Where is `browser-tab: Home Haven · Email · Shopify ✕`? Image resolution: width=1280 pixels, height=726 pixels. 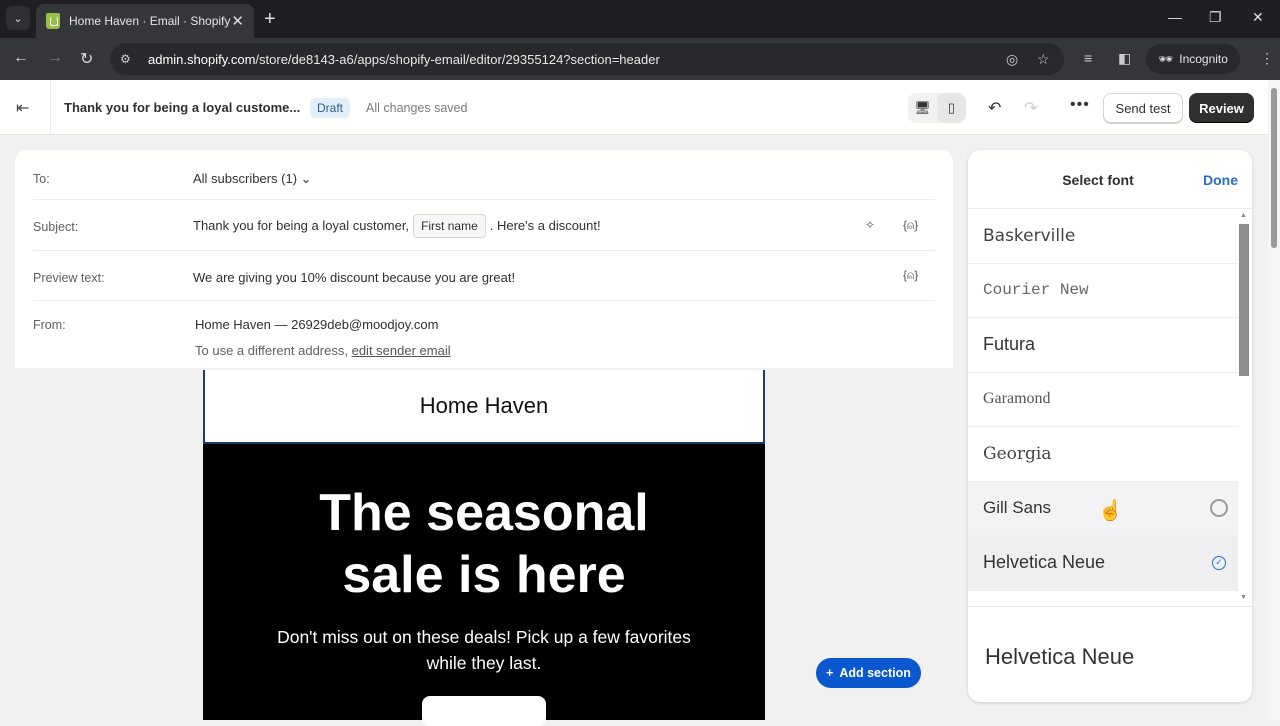 browser-tab: Home Haven · Email · Shopify ✕ is located at coordinates (145, 21).